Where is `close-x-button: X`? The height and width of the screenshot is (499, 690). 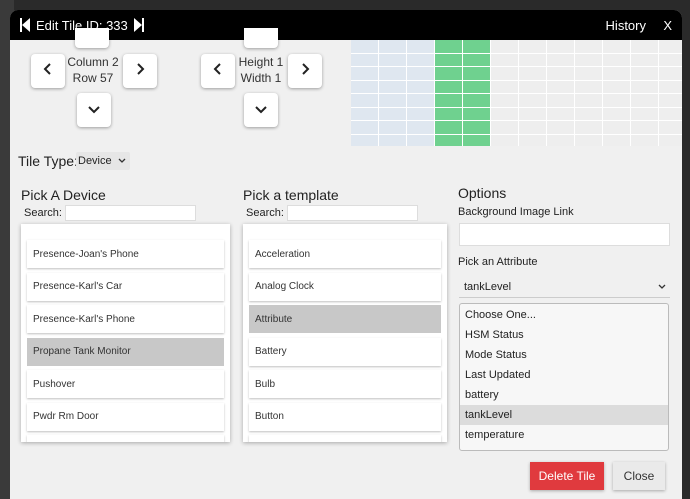 close-x-button: X is located at coordinates (667, 25).